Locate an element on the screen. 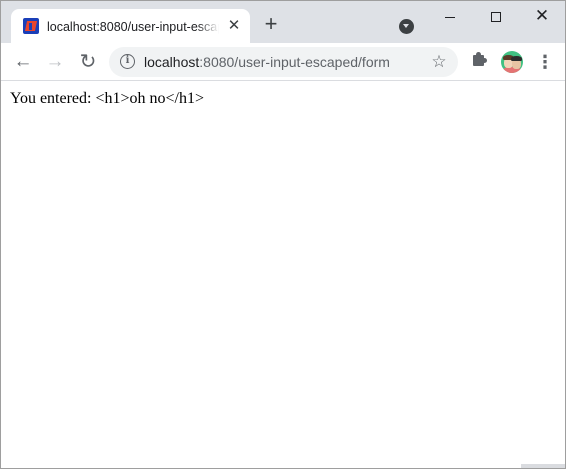 This screenshot has width=566, height=469. bookmark-star-icon: ☆ is located at coordinates (439, 62).